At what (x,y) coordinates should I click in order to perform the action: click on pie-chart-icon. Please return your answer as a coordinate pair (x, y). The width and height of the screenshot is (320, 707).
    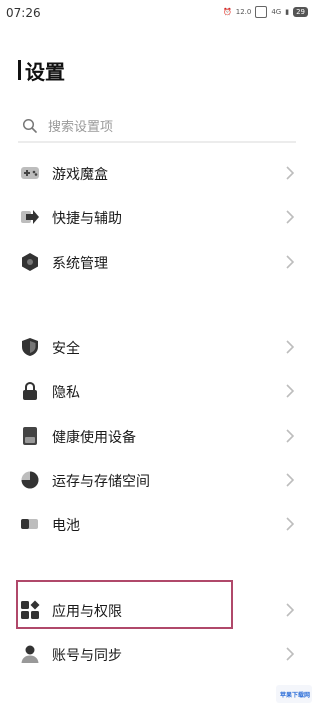
    Looking at the image, I should click on (30, 480).